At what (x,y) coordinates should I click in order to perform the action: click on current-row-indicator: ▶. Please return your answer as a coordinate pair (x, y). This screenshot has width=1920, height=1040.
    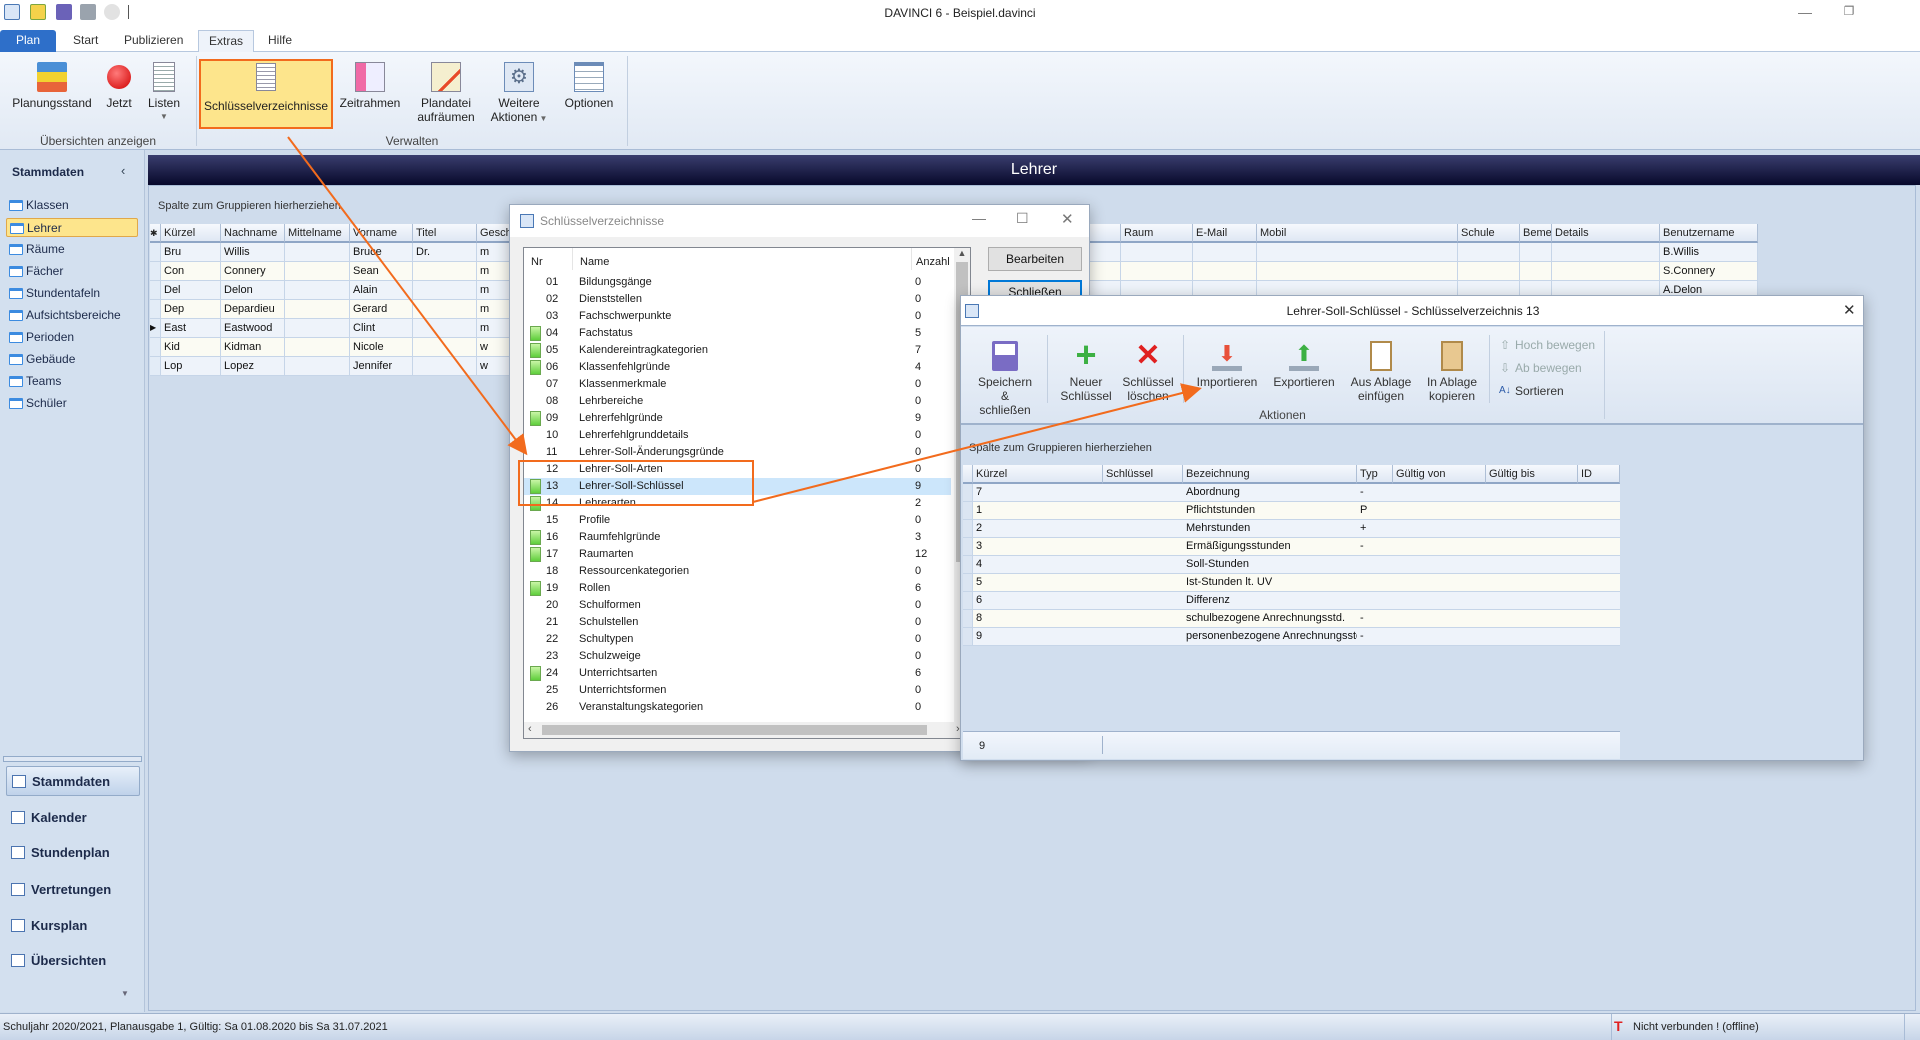
    Looking at the image, I should click on (155, 328).